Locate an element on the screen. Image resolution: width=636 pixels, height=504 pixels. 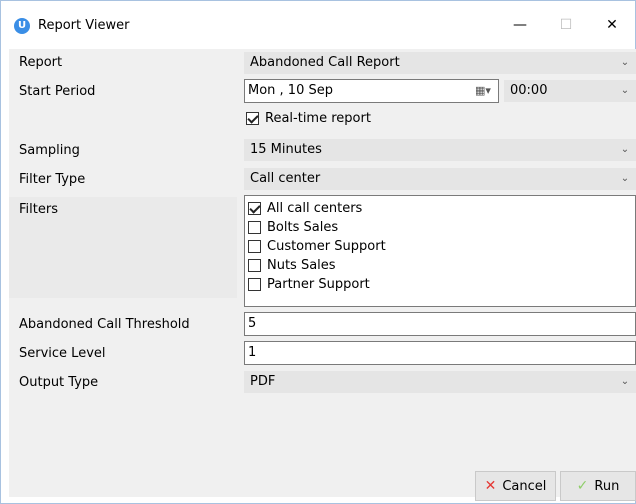
start-date-field: Mon , 10 Sep ▦▾ is located at coordinates (371, 91).